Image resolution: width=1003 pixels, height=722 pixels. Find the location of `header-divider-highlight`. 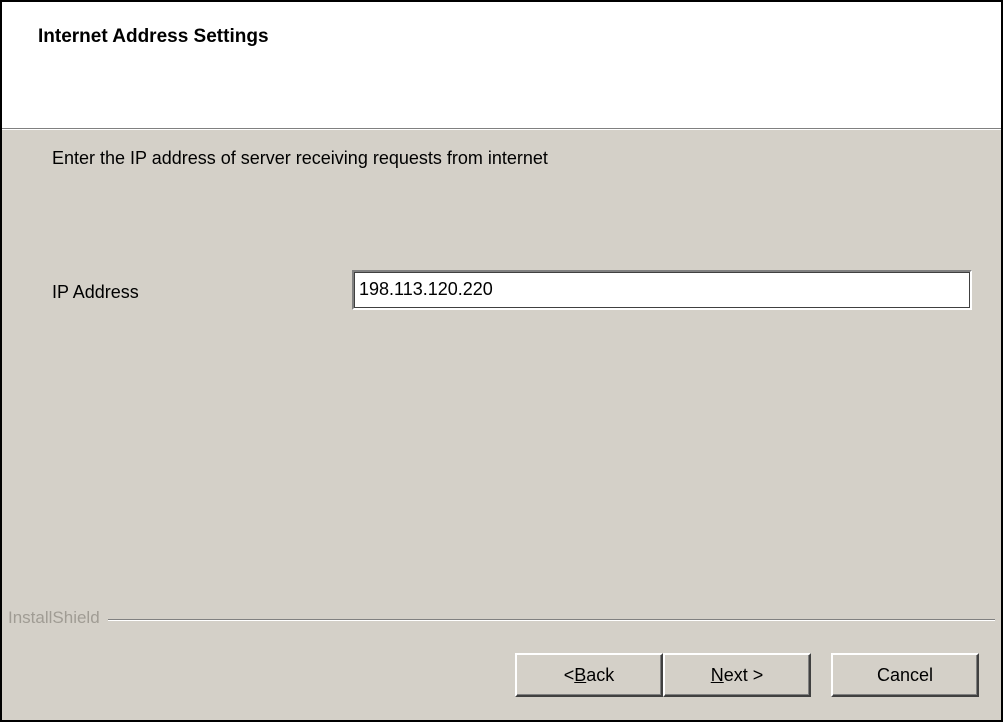

header-divider-highlight is located at coordinates (501, 129).